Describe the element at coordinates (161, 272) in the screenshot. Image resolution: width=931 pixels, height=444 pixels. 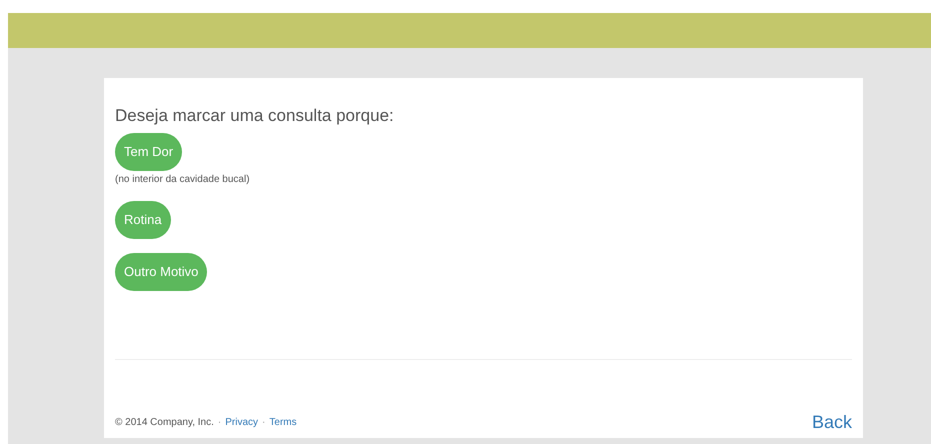
I see `option-button: Outro Motivo` at that location.